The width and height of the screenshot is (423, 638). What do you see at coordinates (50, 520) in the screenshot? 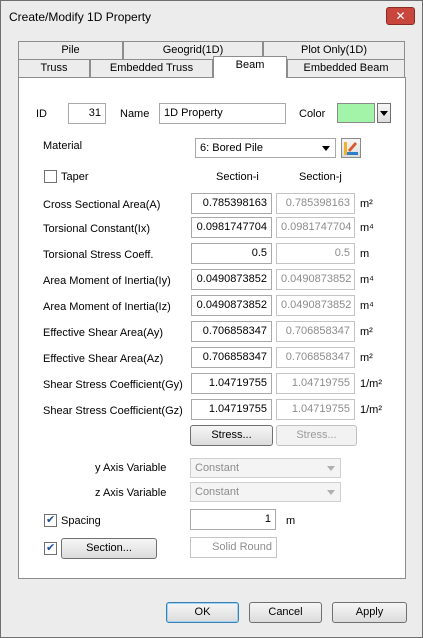
I see `spacing-checkbox` at bounding box center [50, 520].